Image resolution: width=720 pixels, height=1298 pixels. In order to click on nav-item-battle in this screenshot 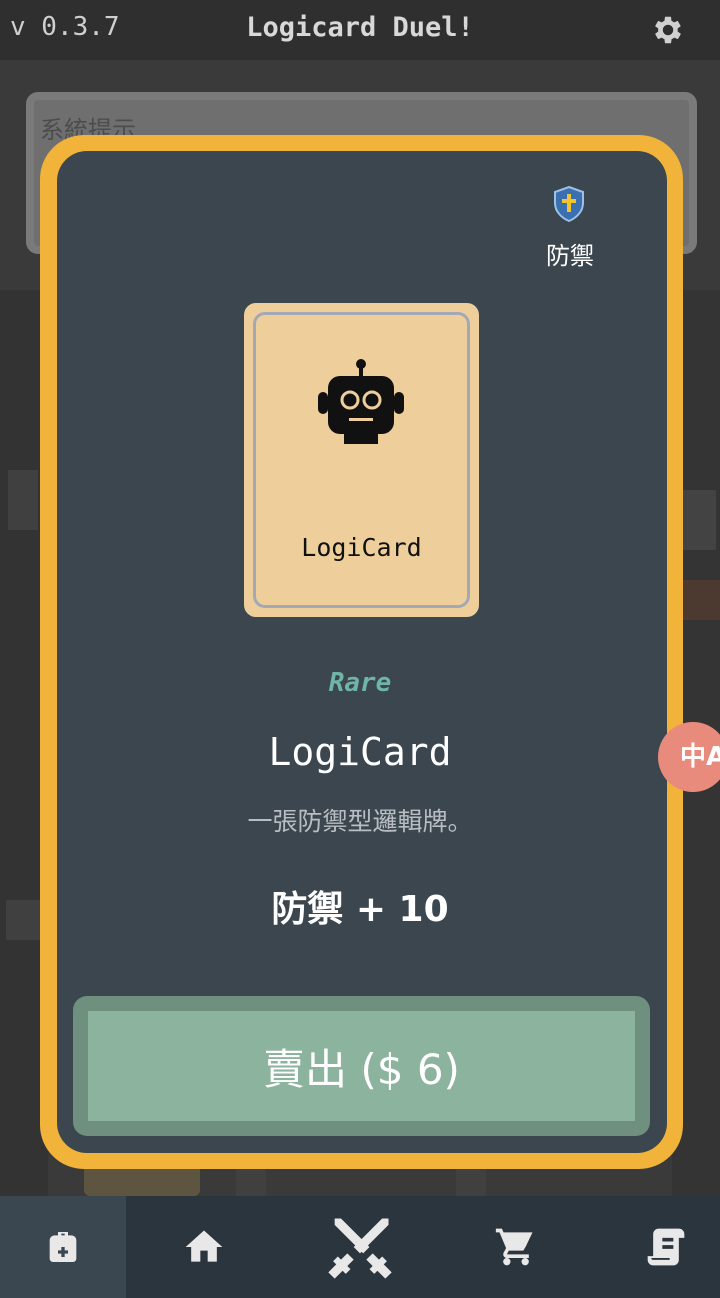, I will do `click(360, 1247)`.